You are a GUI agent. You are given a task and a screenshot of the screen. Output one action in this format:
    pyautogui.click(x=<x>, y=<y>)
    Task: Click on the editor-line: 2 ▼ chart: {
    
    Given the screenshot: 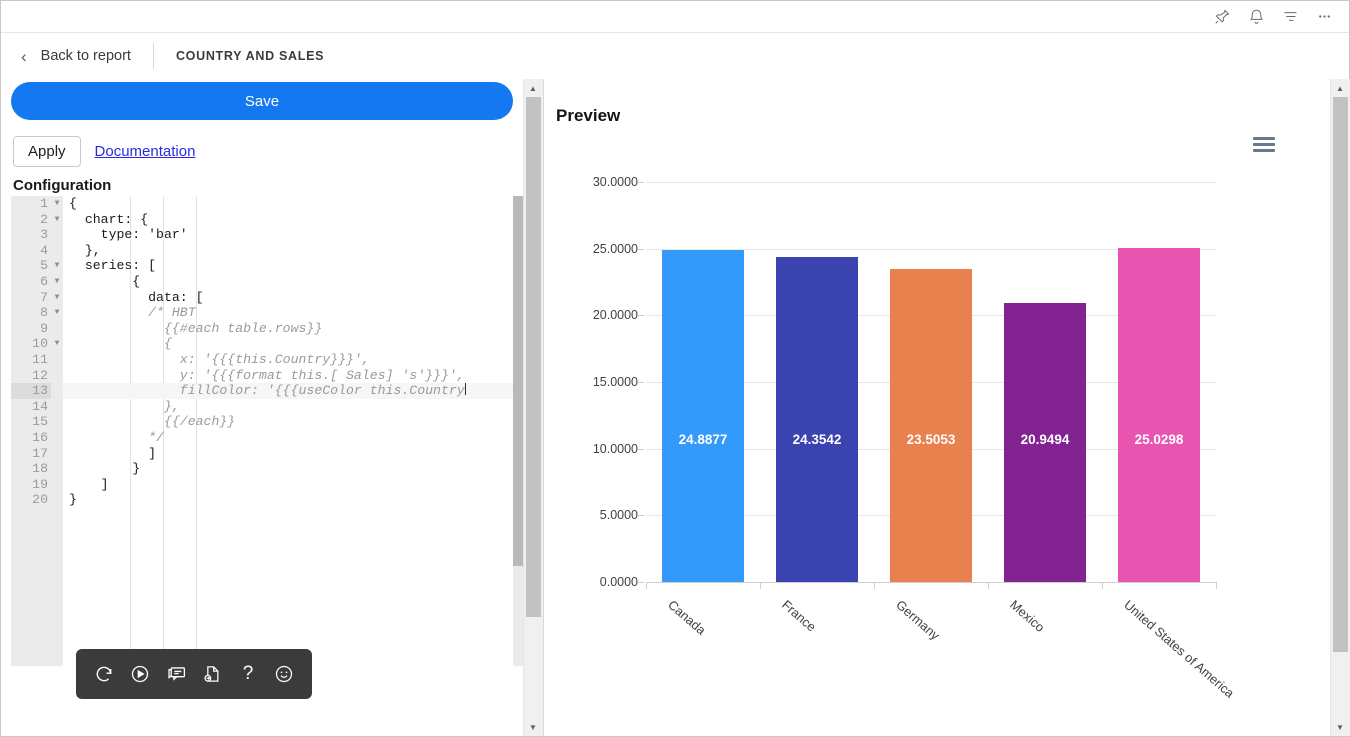 What is the action you would take?
    pyautogui.click(x=267, y=219)
    